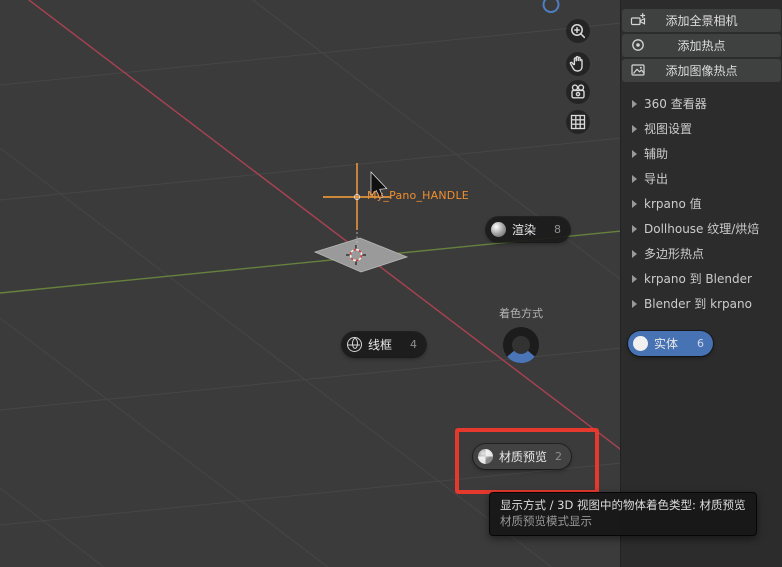  I want to click on pie-item-material-preview: 材质预览 2, so click(522, 456).